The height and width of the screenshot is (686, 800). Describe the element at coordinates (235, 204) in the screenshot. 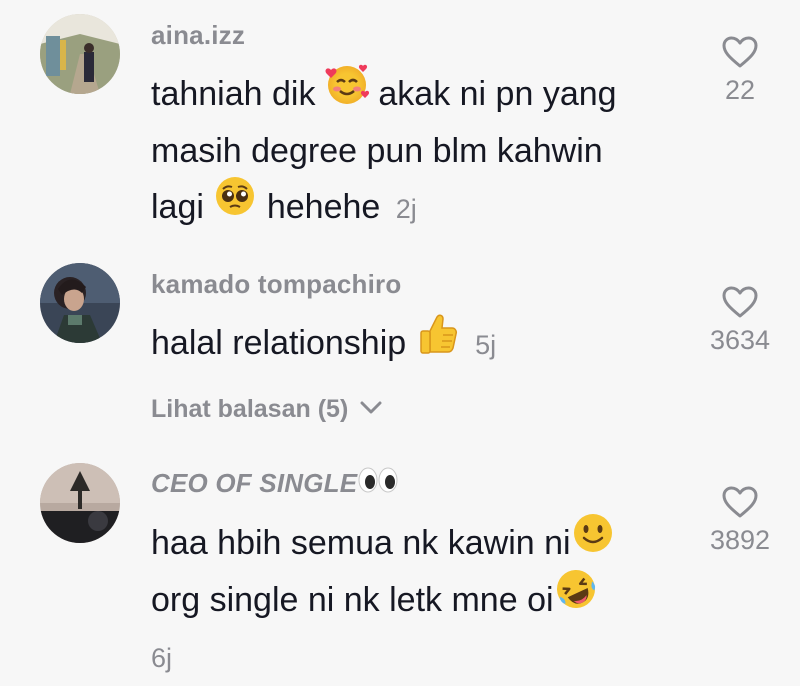

I see `pleading-face-icon` at that location.